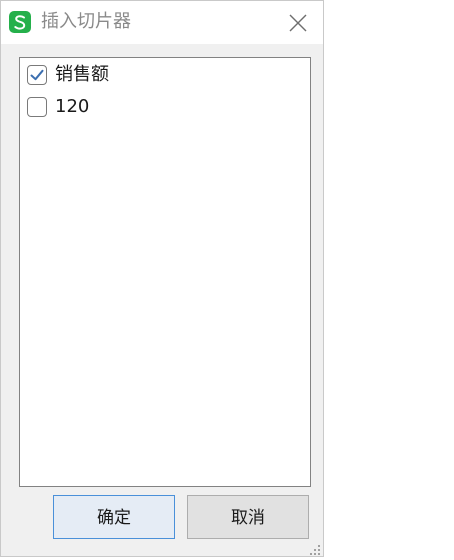 This screenshot has width=454, height=560. What do you see at coordinates (162, 76) in the screenshot?
I see `list-item-sales: 销售额` at bounding box center [162, 76].